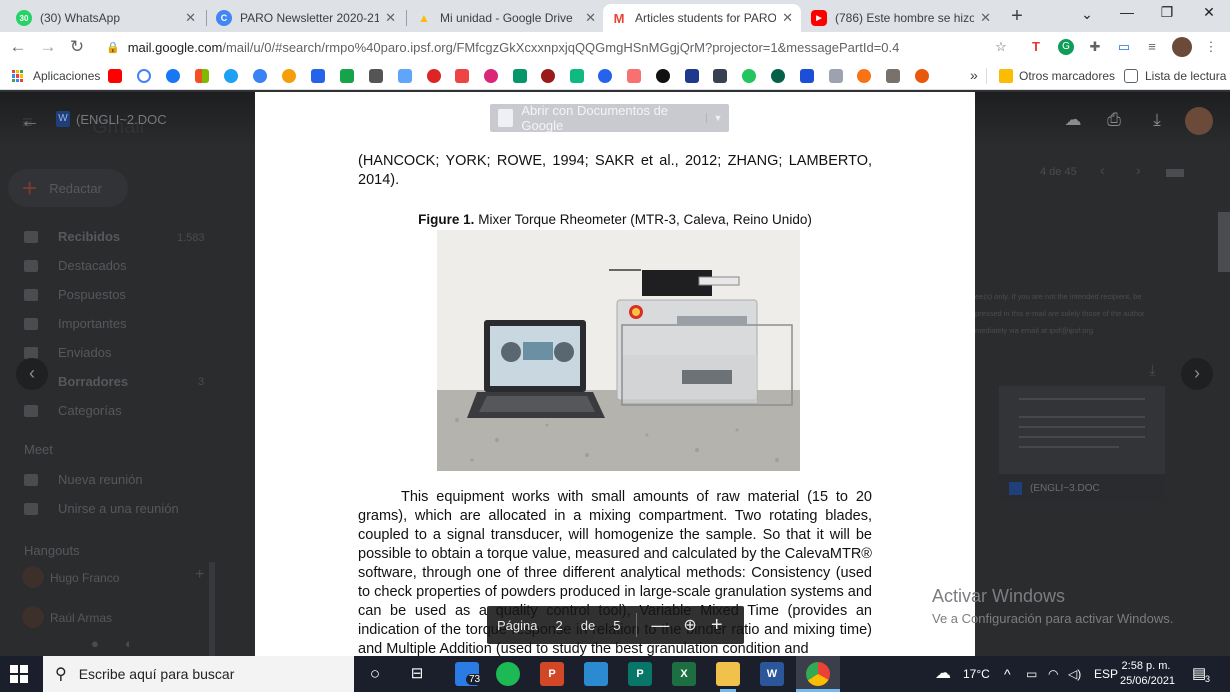  What do you see at coordinates (596, 674) in the screenshot?
I see `remote-desktop-icon` at bounding box center [596, 674].